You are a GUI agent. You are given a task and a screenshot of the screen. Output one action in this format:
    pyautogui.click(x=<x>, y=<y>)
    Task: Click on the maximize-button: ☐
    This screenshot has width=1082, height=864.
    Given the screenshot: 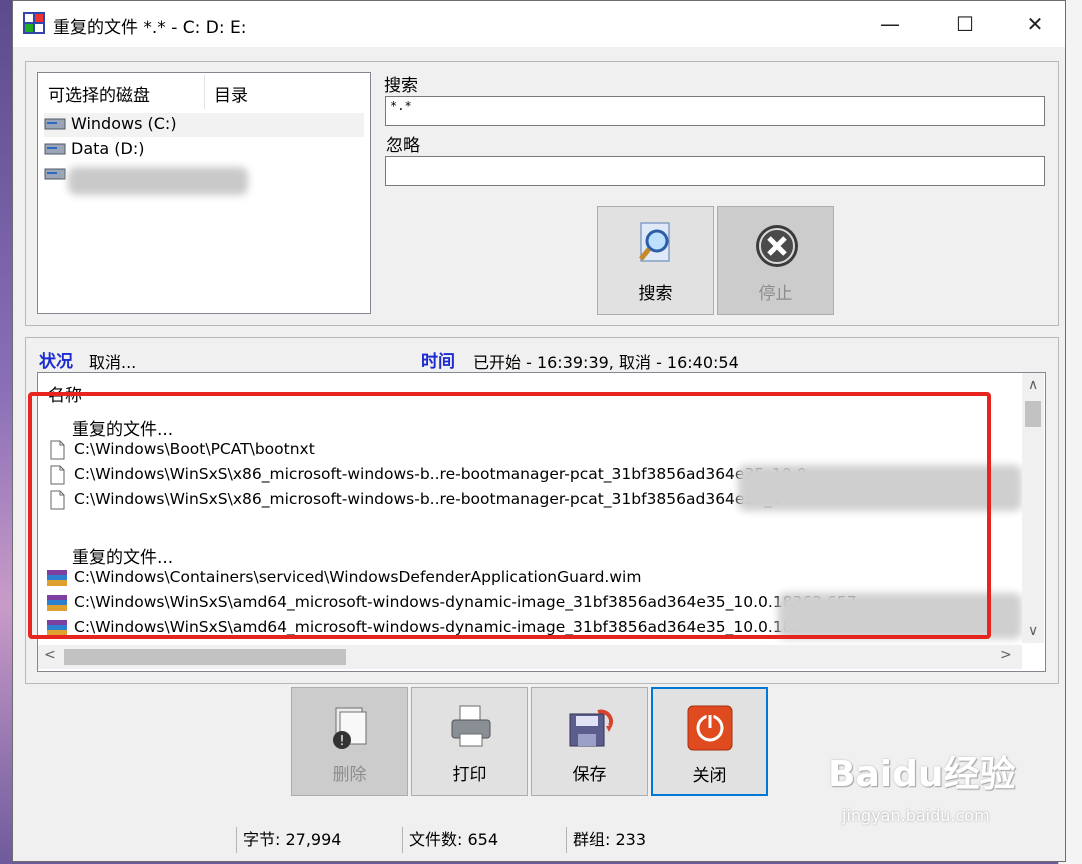 What is the action you would take?
    pyautogui.click(x=965, y=24)
    